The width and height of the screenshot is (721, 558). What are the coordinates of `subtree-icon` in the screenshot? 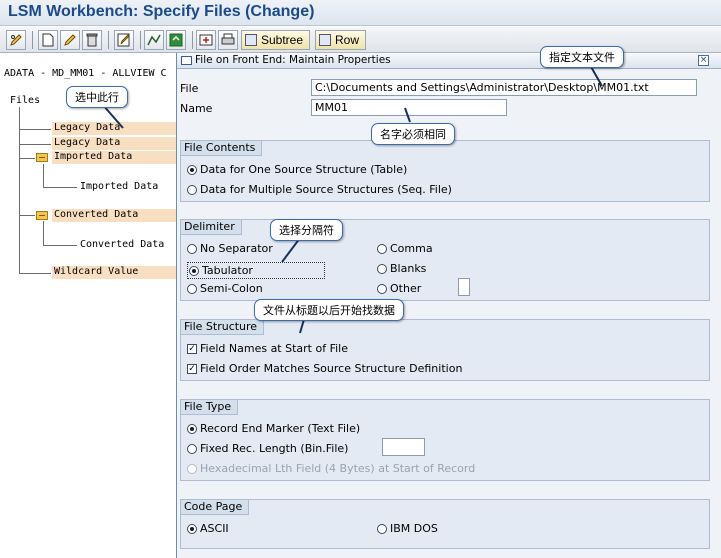 It's located at (251, 40).